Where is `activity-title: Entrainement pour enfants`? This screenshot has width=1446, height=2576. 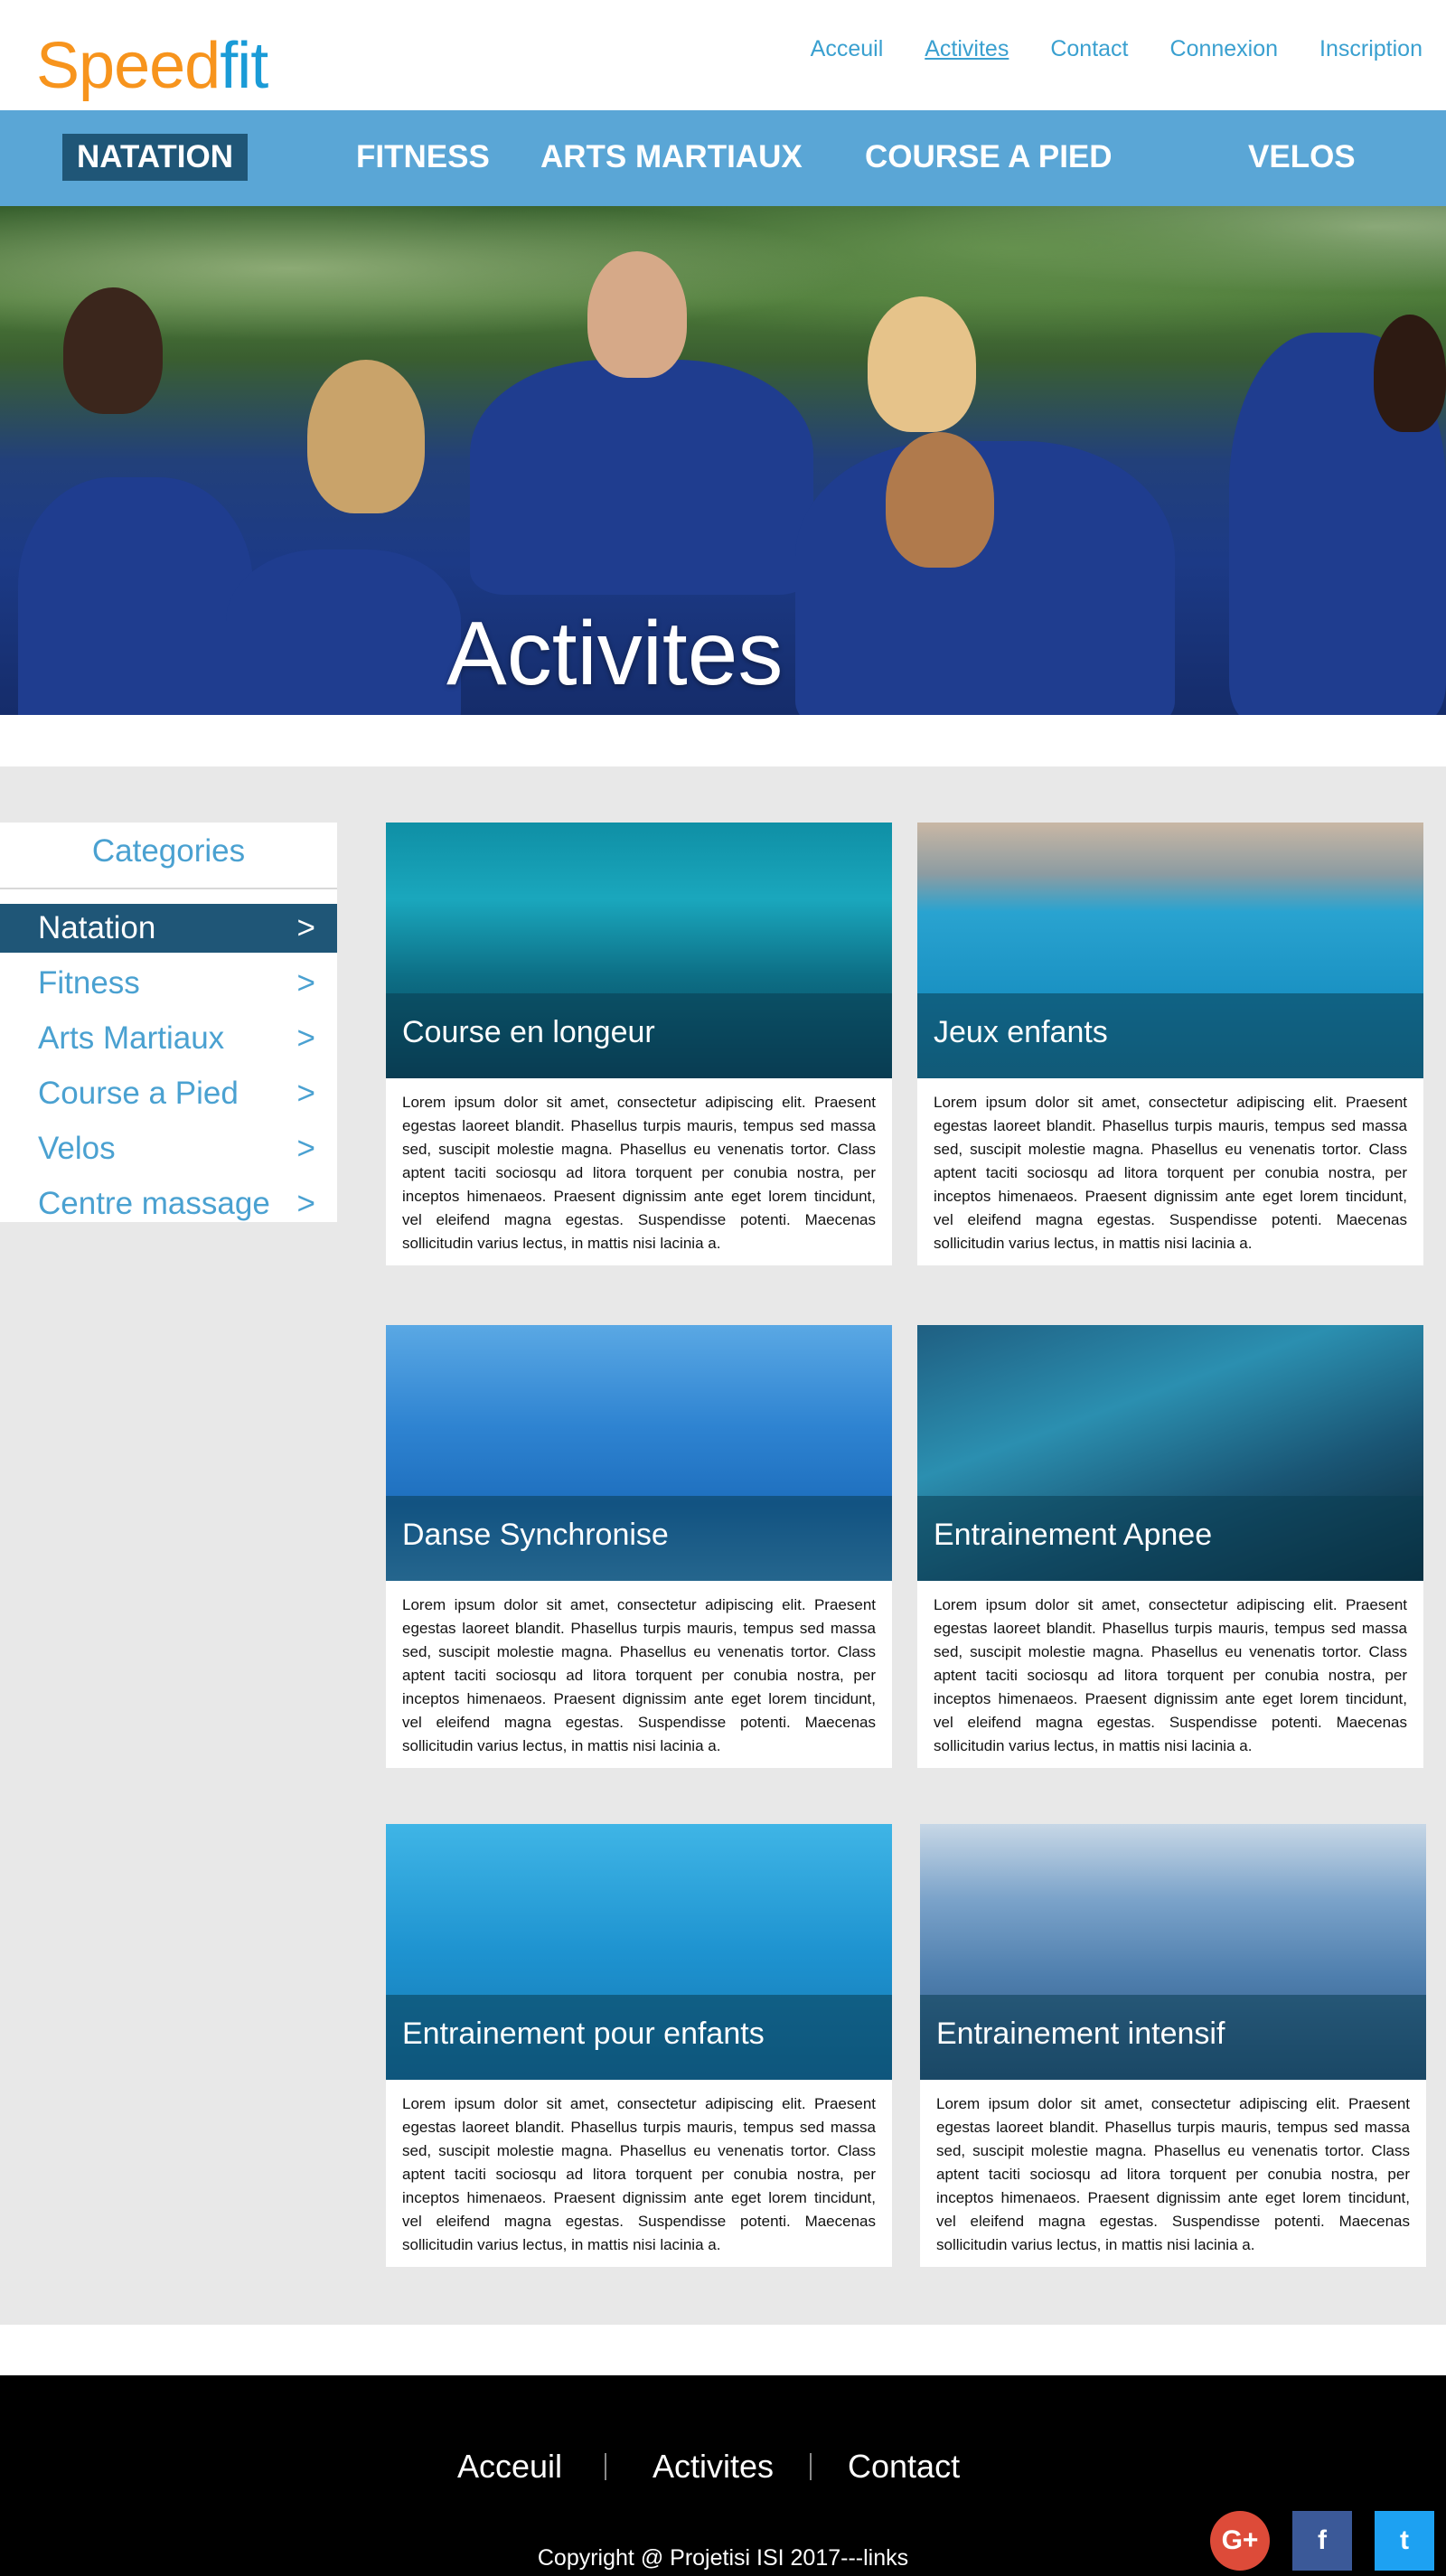
activity-title: Entrainement pour enfants is located at coordinates (584, 2034).